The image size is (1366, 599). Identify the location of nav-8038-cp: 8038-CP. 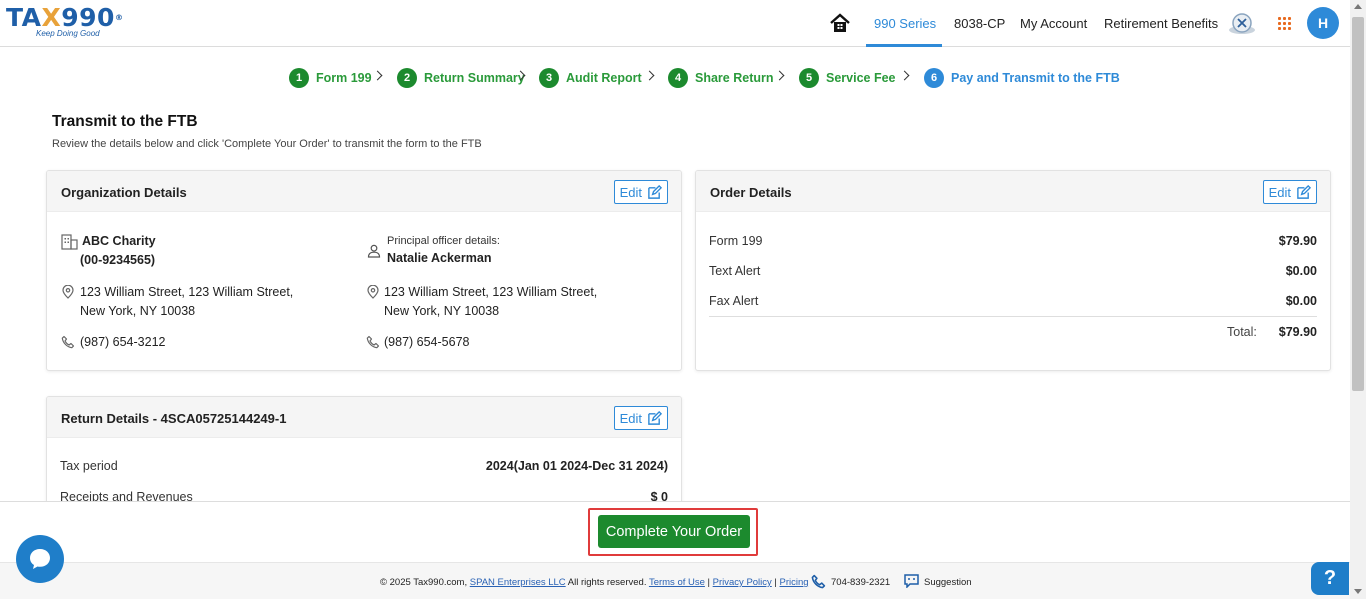
(979, 23).